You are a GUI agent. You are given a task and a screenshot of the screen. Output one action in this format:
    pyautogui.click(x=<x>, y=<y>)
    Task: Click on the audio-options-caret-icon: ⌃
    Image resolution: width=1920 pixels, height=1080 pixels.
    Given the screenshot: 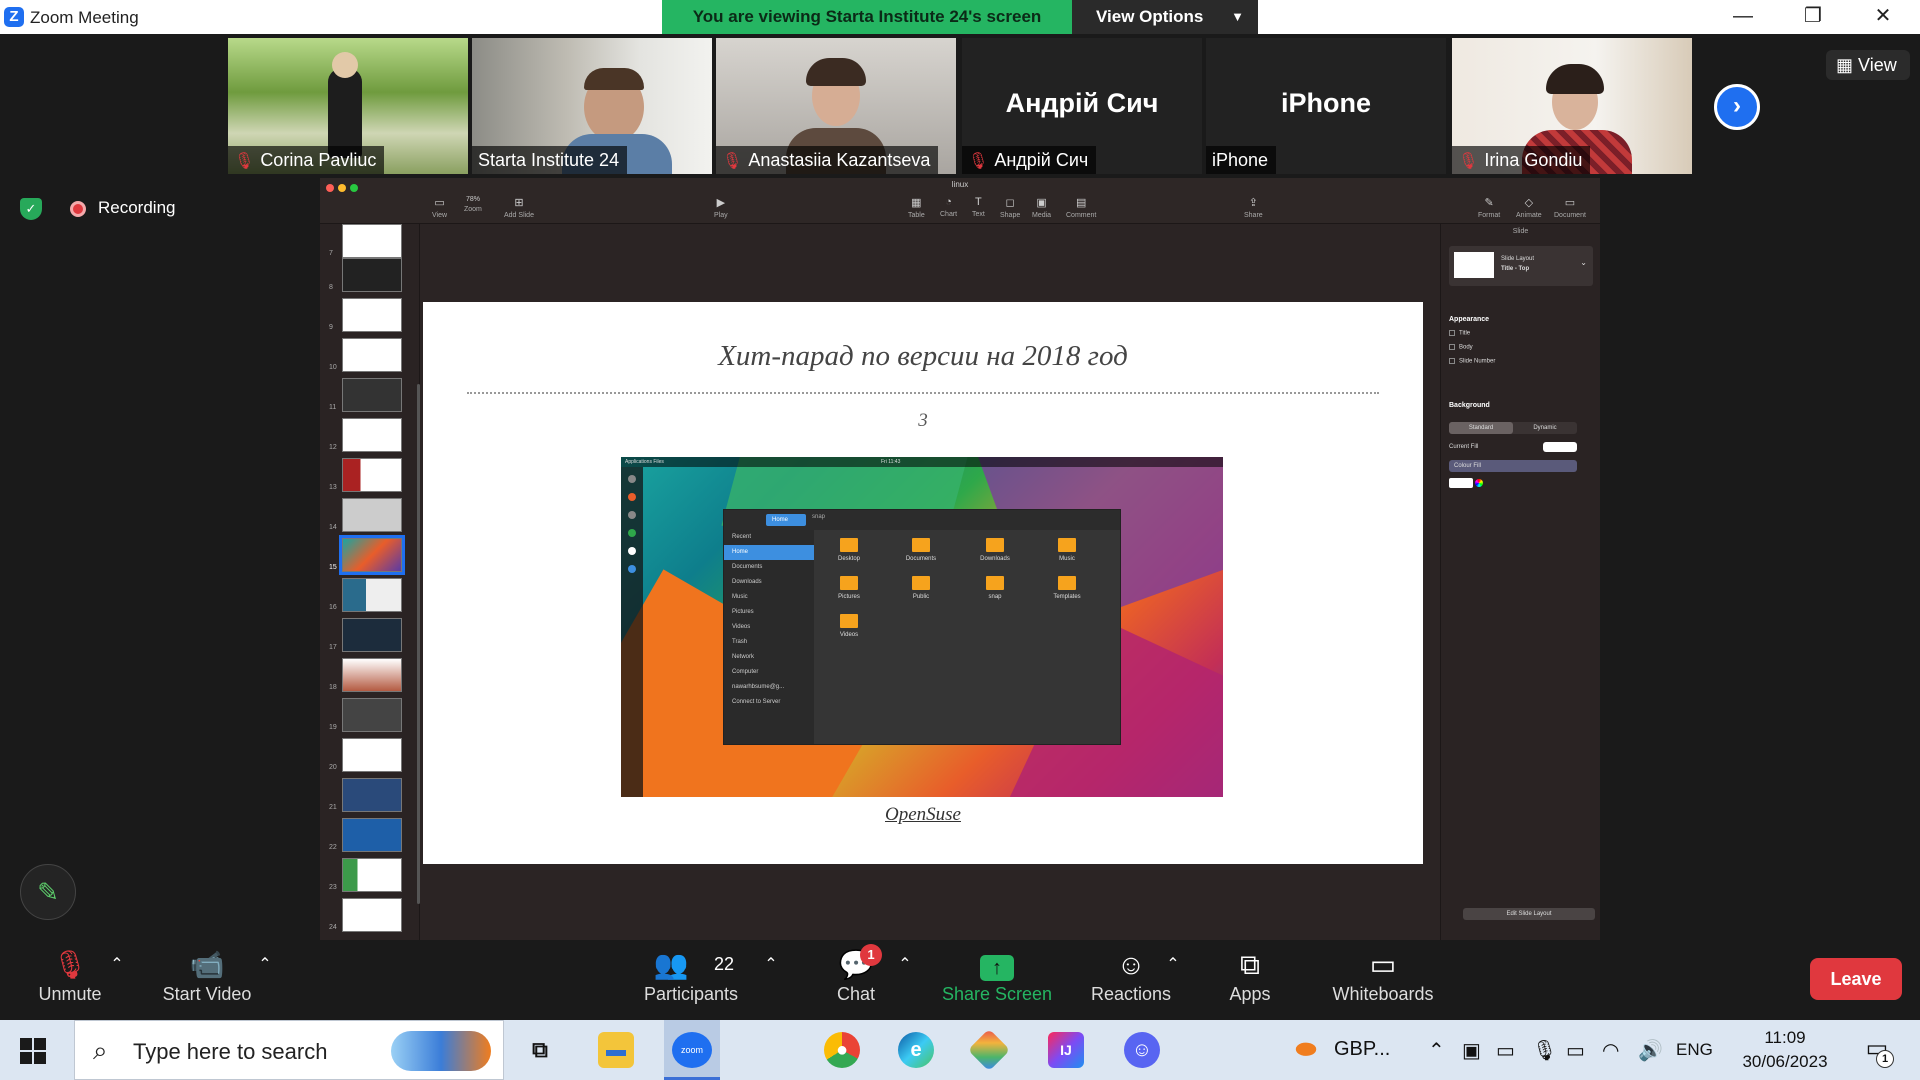 What is the action you would take?
    pyautogui.click(x=117, y=964)
    